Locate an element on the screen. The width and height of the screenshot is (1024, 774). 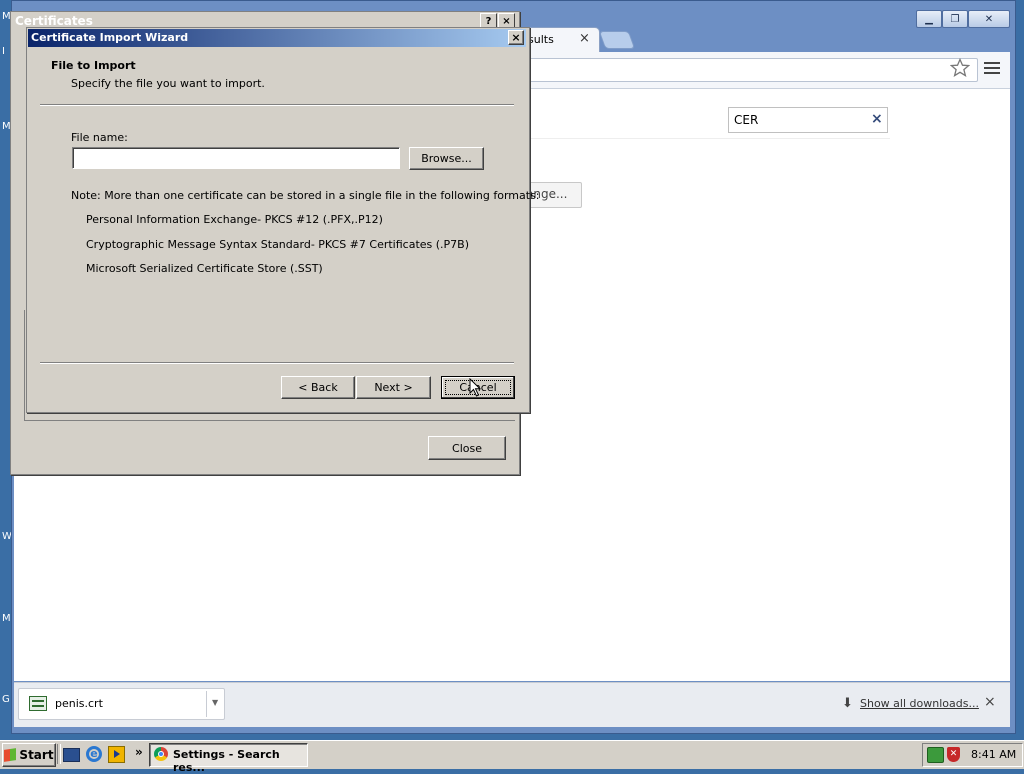
maximize-button: ❐ is located at coordinates (955, 19).